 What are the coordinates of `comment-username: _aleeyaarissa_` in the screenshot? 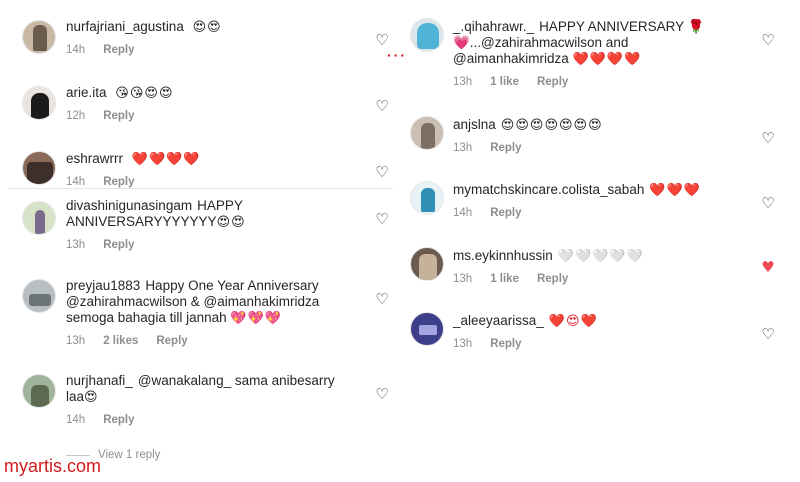 It's located at (498, 320).